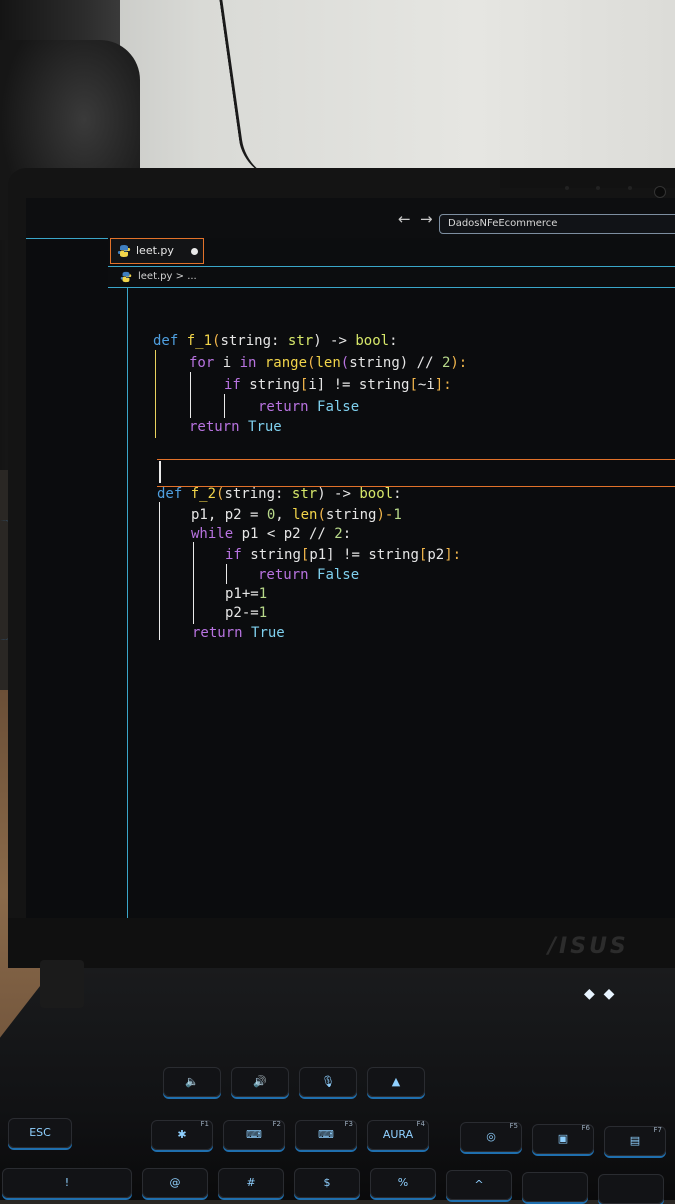  What do you see at coordinates (338, 385) in the screenshot?
I see `code-line: if string[i] != string[~i]:` at bounding box center [338, 385].